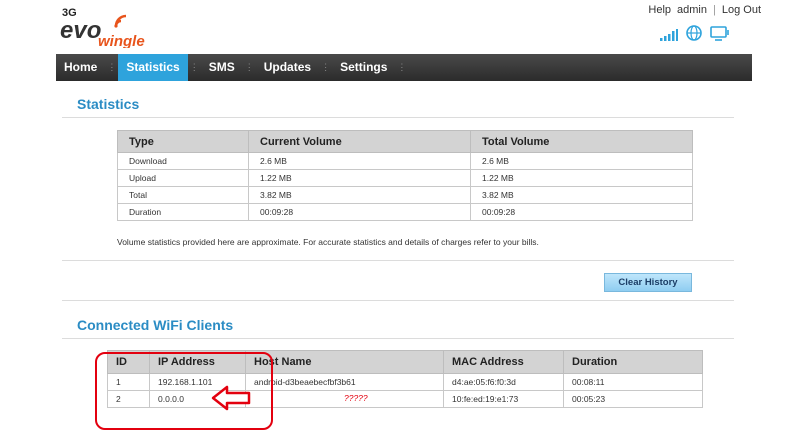 Image resolution: width=800 pixels, height=439 pixels. What do you see at coordinates (633, 362) in the screenshot?
I see `column-header-duration: Duration` at bounding box center [633, 362].